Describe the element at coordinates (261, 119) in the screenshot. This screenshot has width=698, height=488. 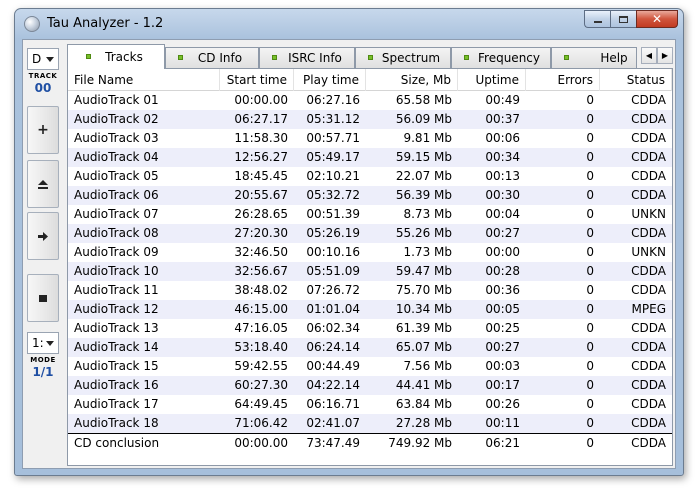
I see `start-time-cell: 06:27.17` at that location.